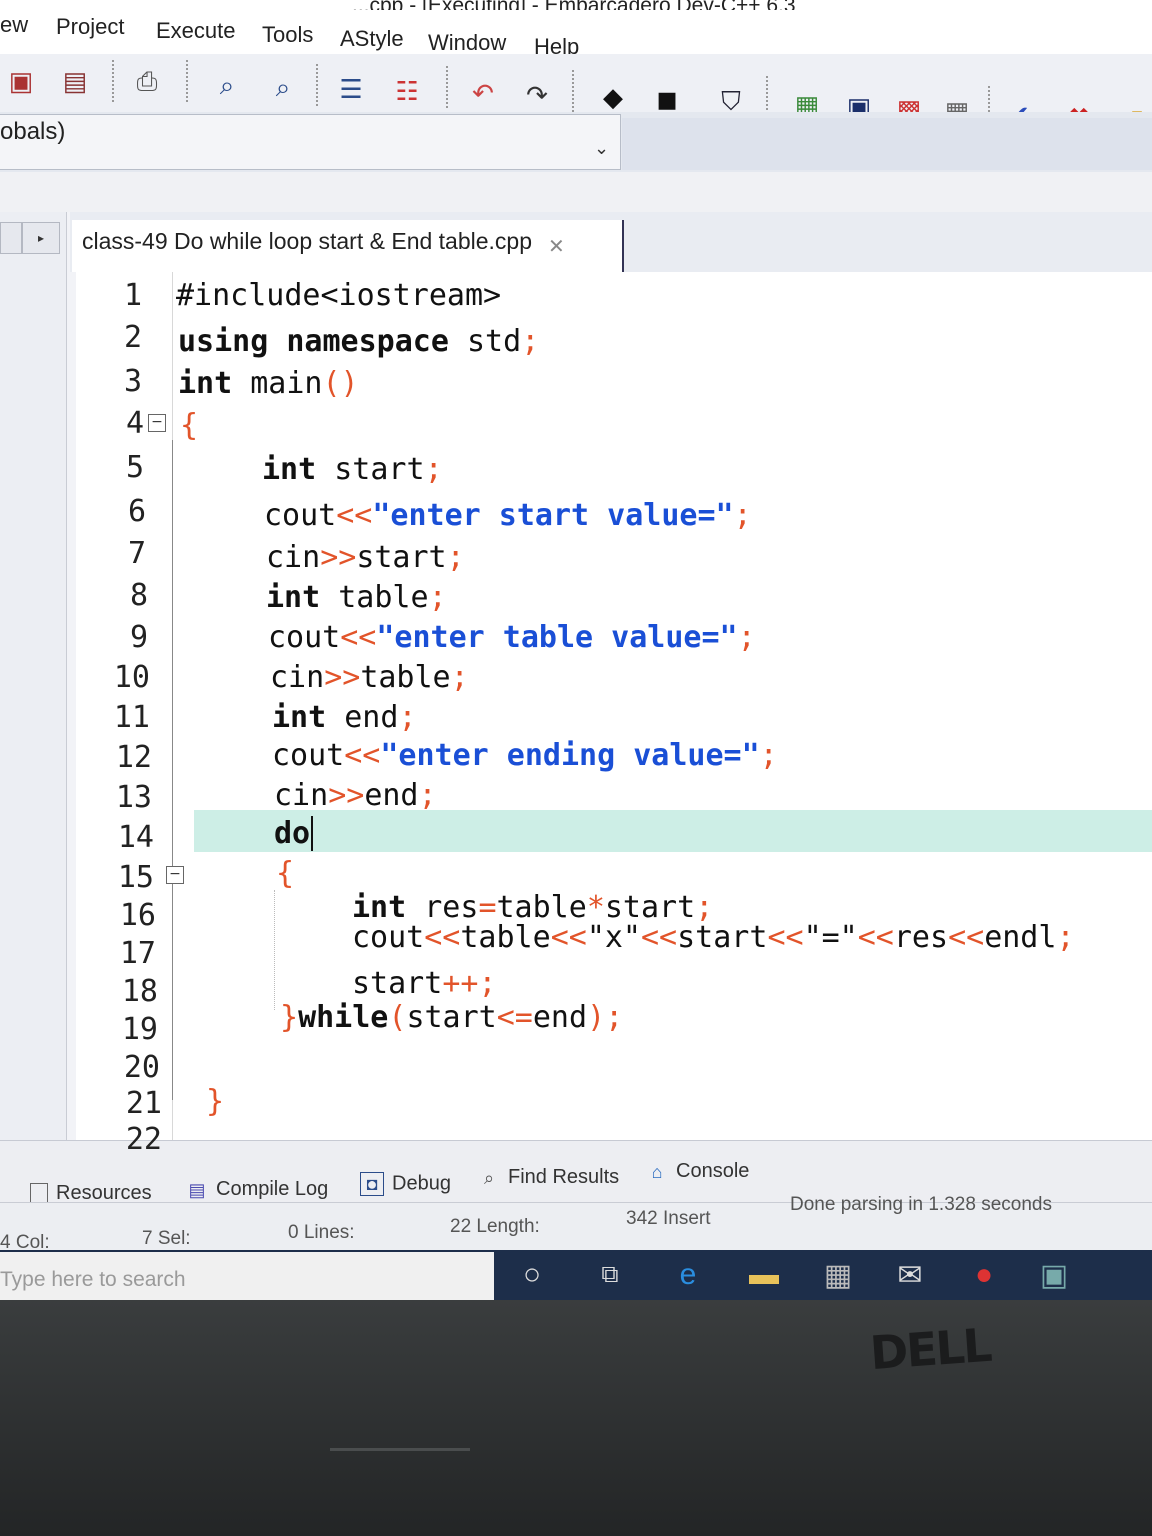  Describe the element at coordinates (532, 1275) in the screenshot. I see `cortana-icon: ○` at that location.